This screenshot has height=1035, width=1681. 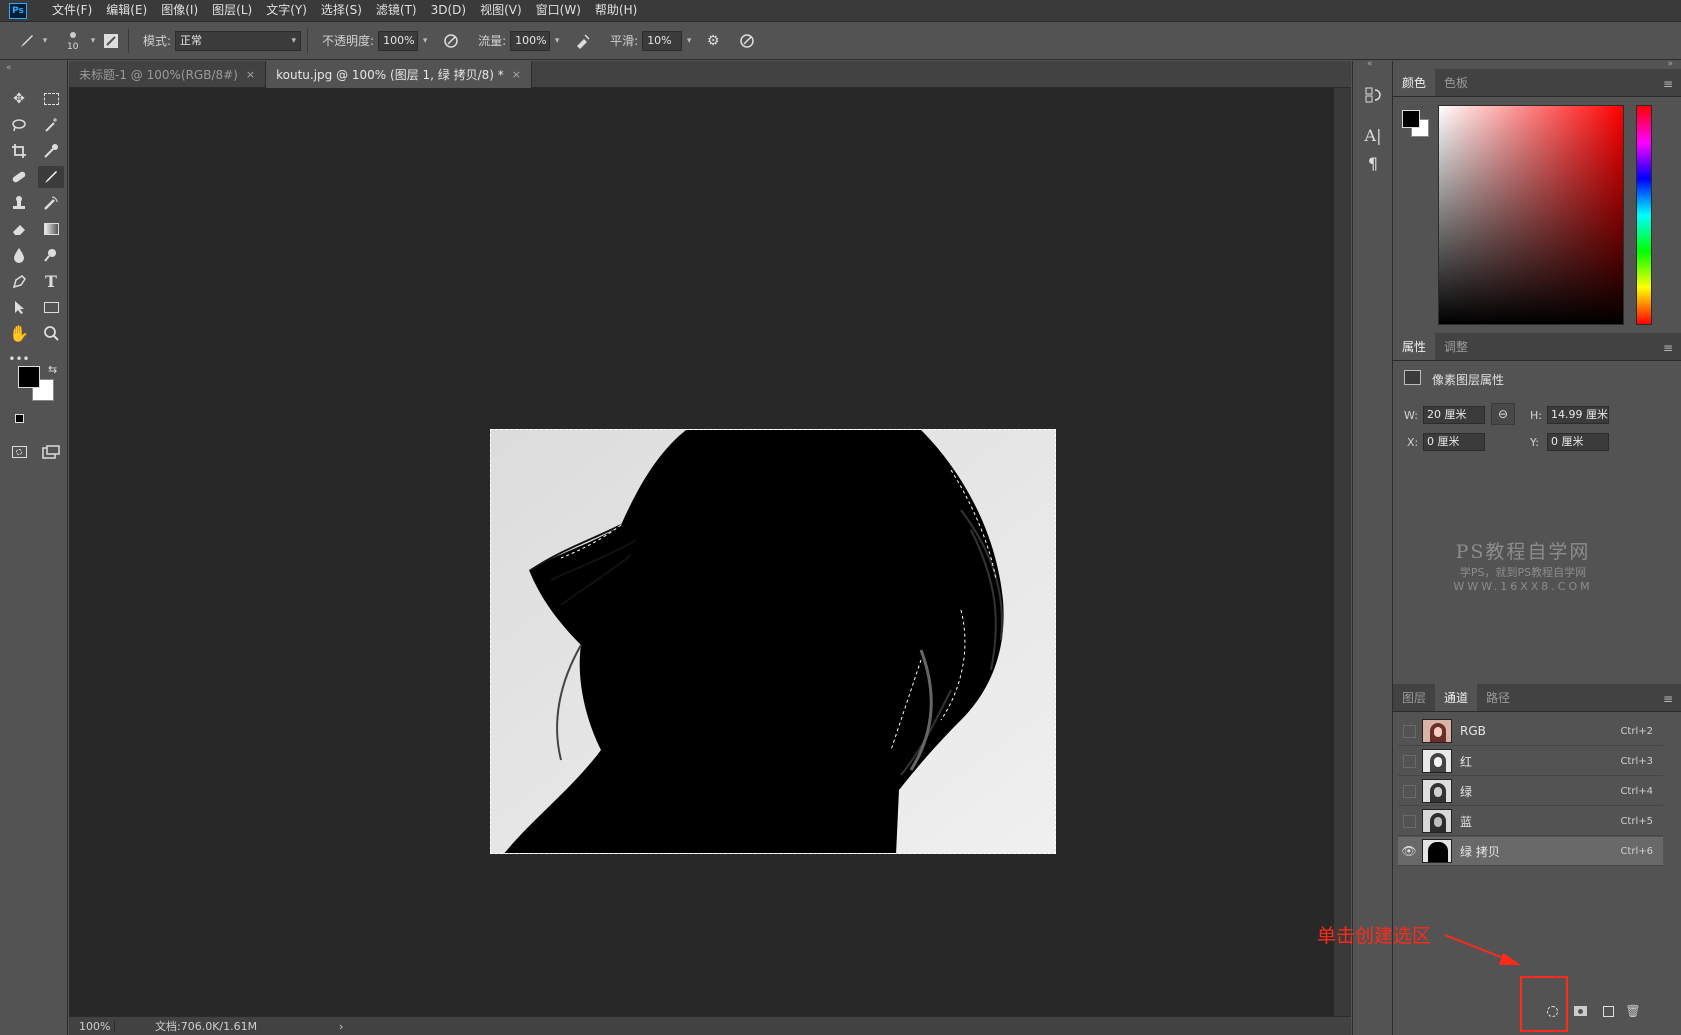 I want to click on brush-tool-preset-icon, so click(x=27, y=41).